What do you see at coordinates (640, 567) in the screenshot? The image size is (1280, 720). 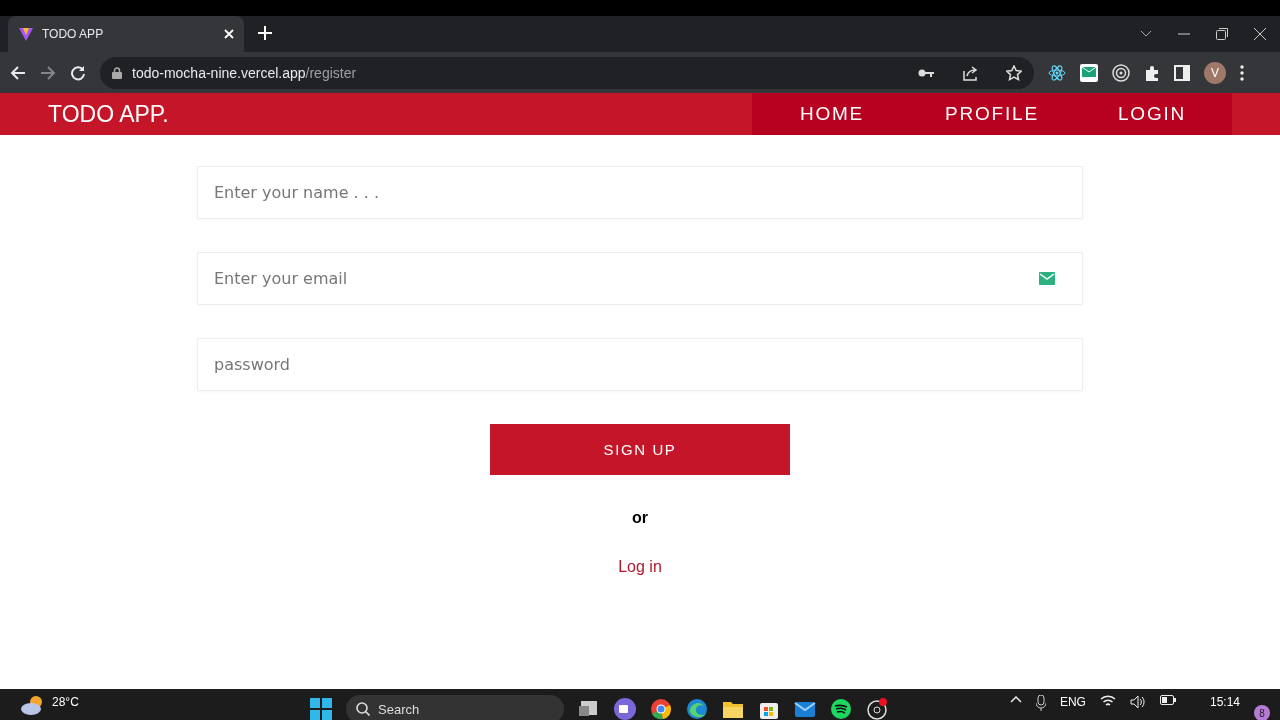 I see `sign-in-link: Log in` at bounding box center [640, 567].